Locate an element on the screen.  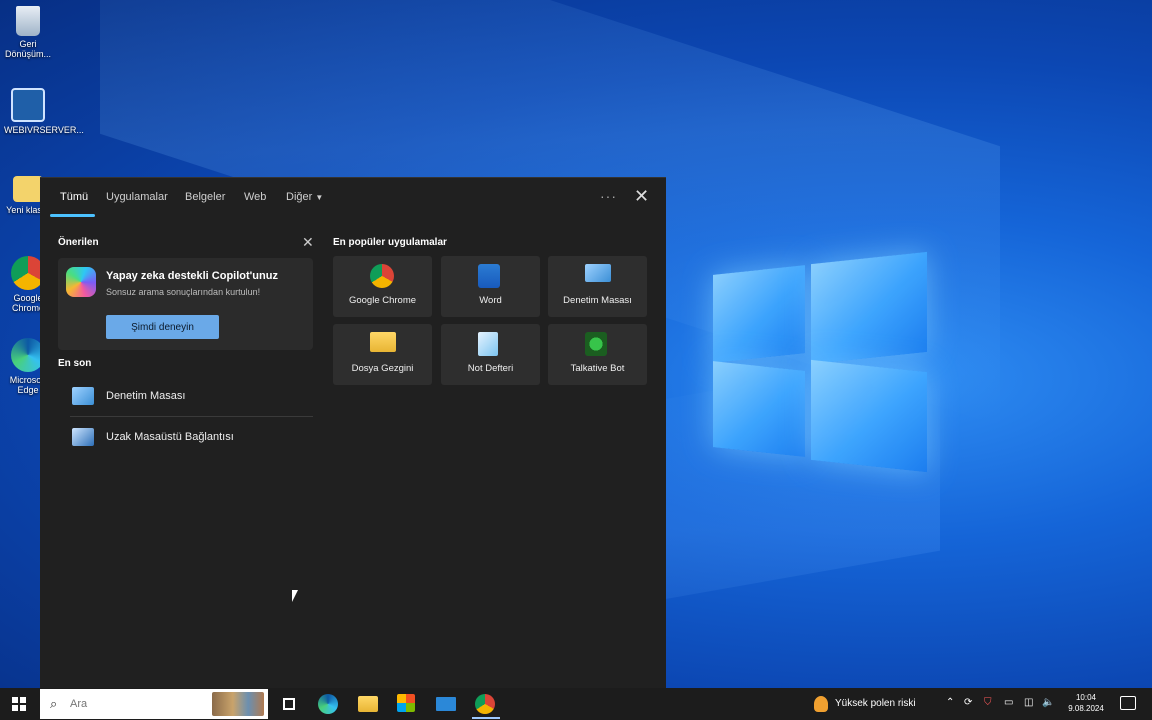
chrome-icon is located at coordinates (382, 276).